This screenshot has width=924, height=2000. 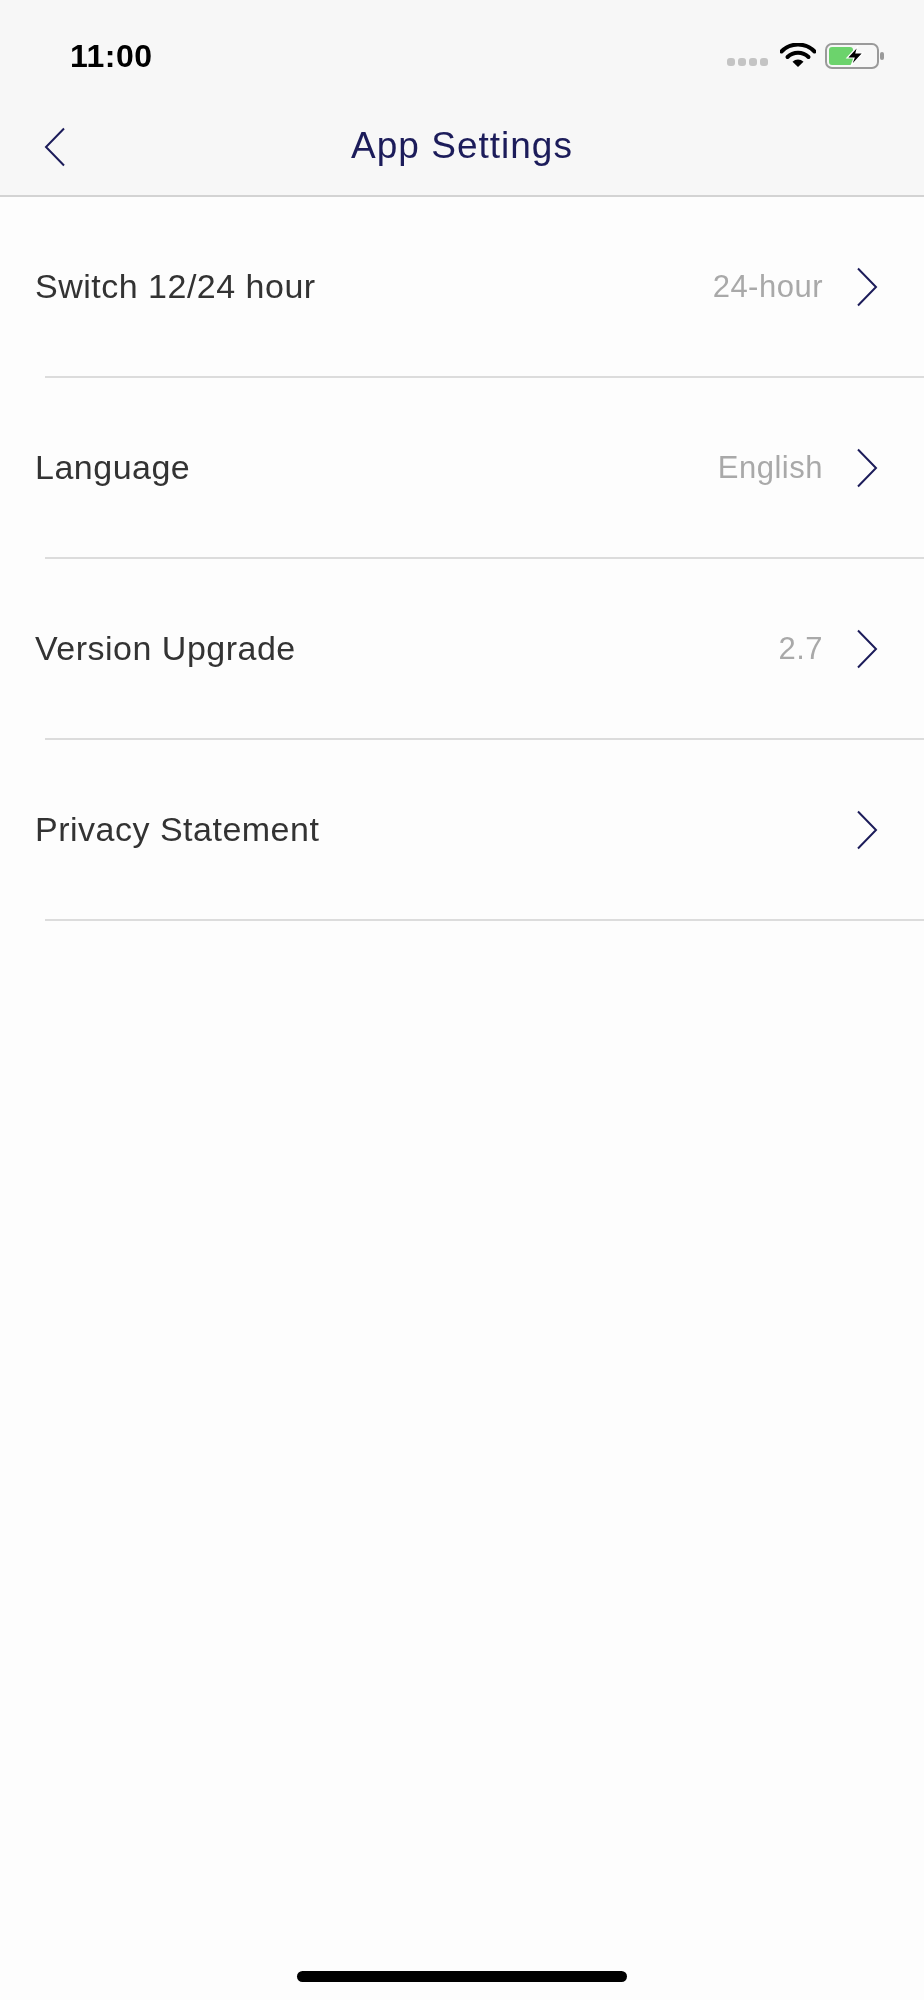 I want to click on battery-charging-icon, so click(x=855, y=56).